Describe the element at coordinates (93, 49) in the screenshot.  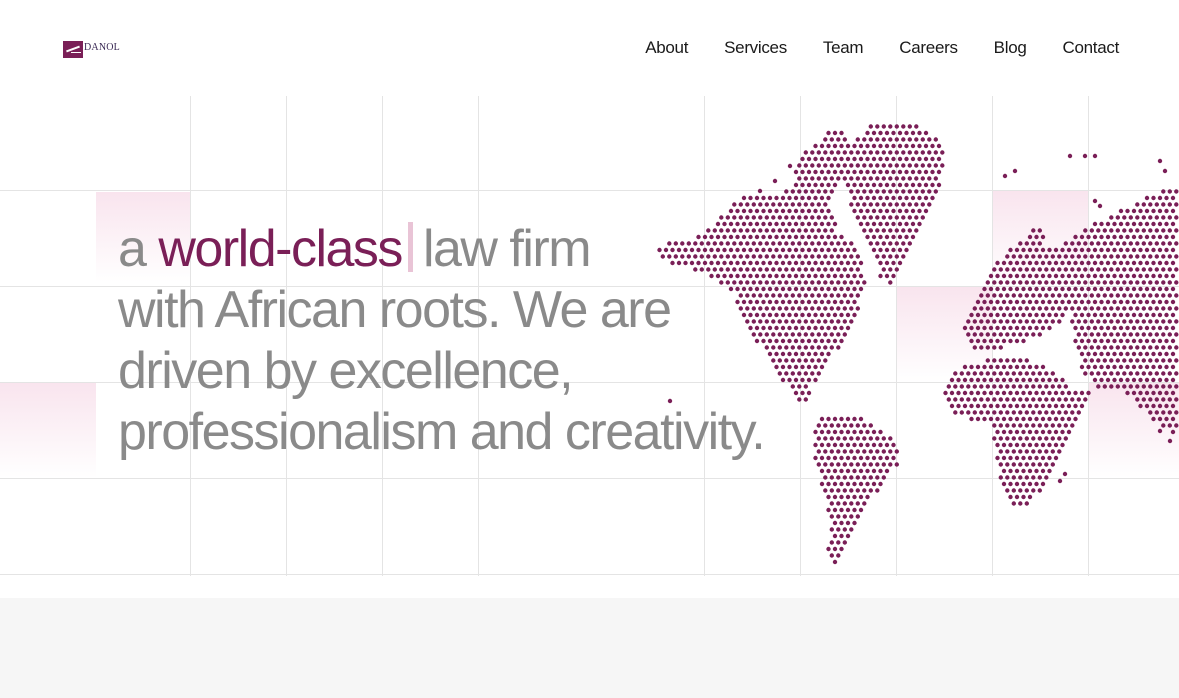
I see `logo: DANOL` at that location.